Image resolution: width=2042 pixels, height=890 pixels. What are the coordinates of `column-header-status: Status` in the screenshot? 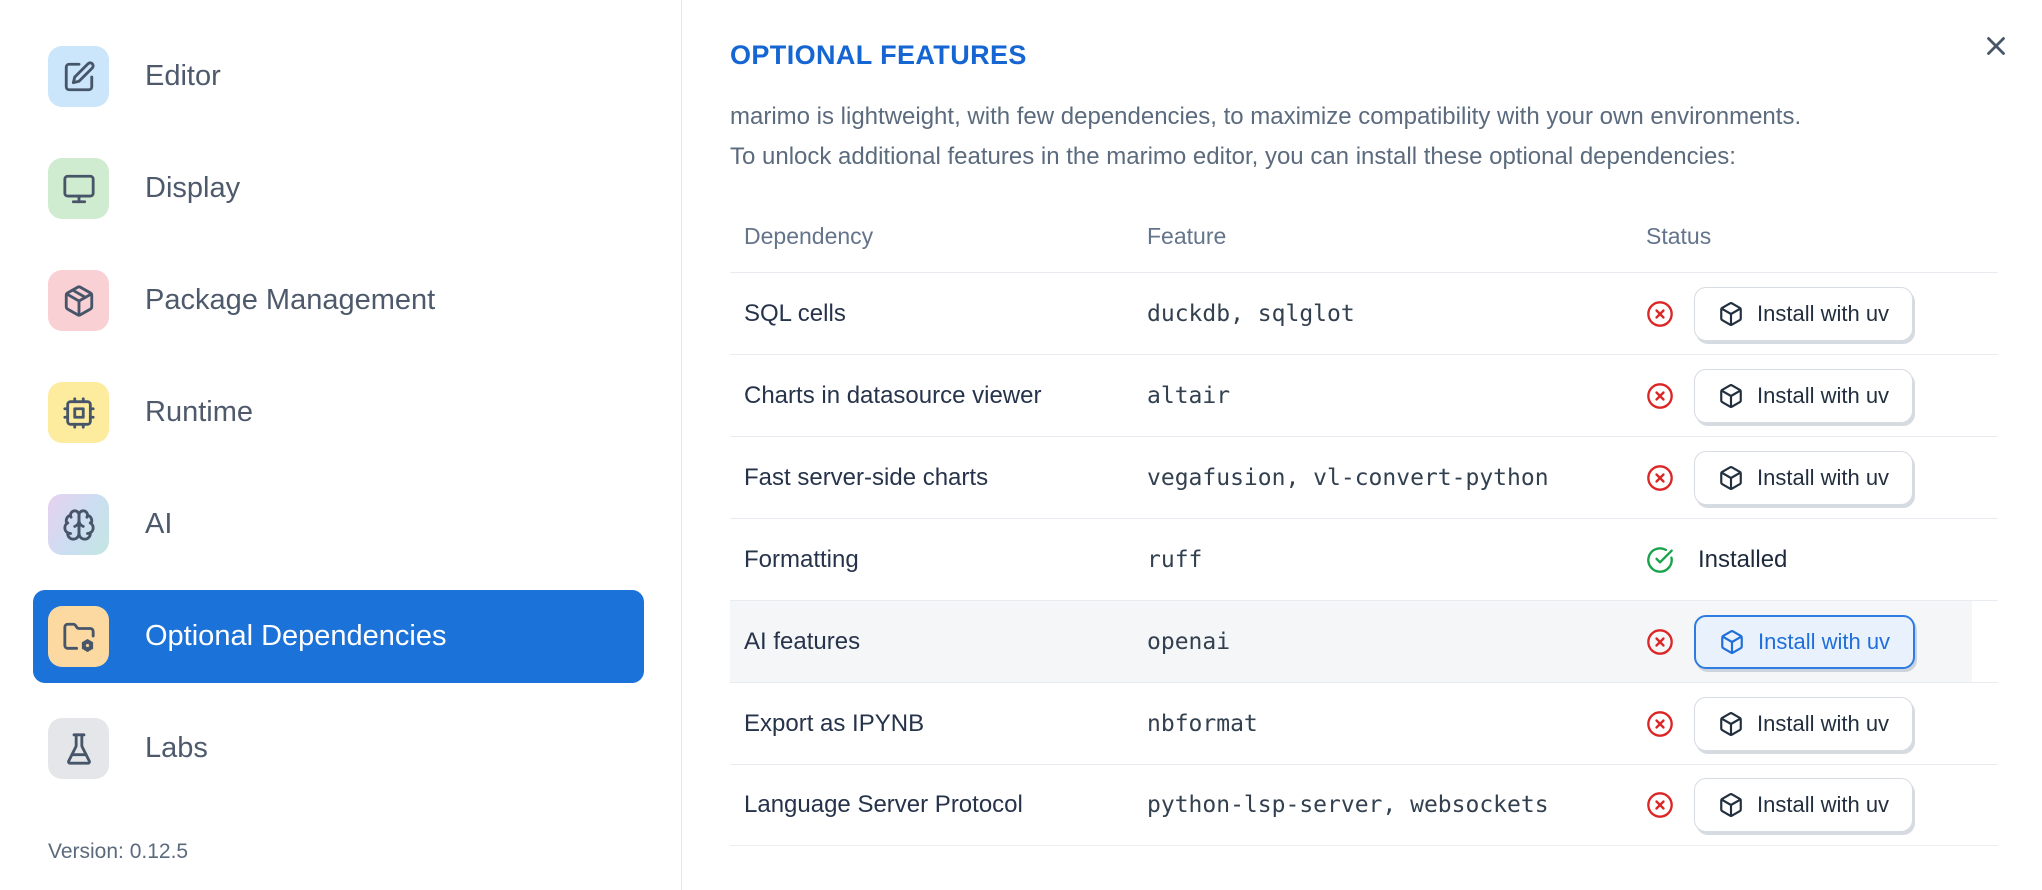 It's located at (1679, 236).